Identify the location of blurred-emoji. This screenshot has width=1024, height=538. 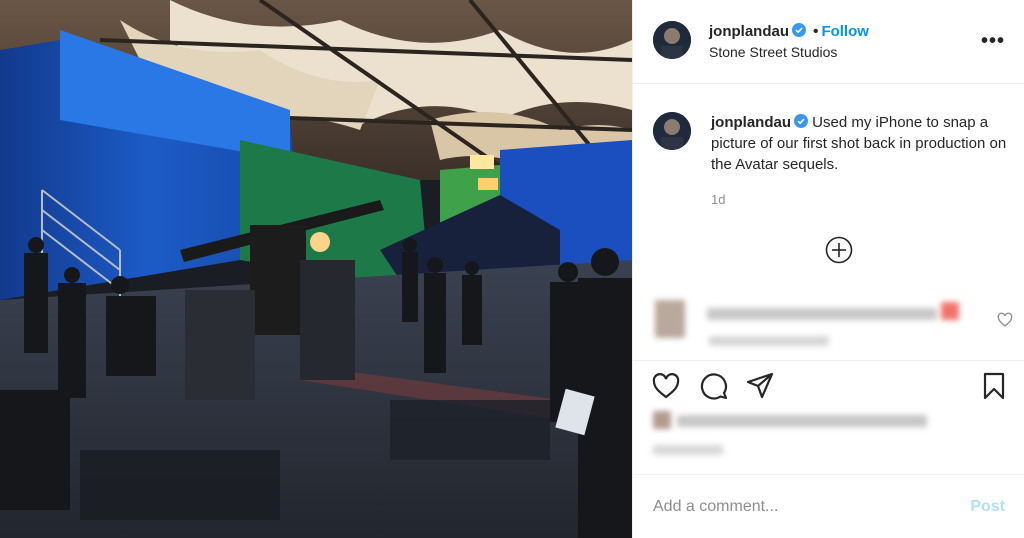
(950, 311).